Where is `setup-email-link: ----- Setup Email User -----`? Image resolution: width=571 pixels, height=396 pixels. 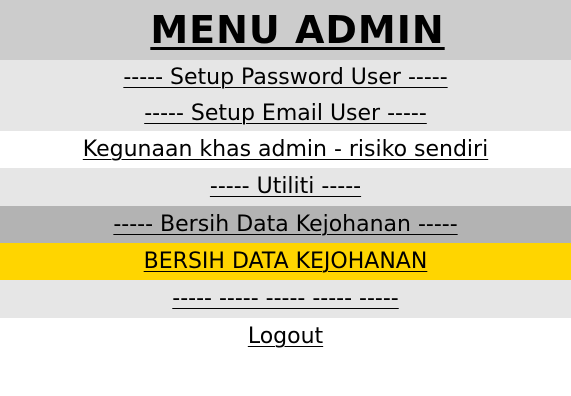 setup-email-link: ----- Setup Email User ----- is located at coordinates (285, 113).